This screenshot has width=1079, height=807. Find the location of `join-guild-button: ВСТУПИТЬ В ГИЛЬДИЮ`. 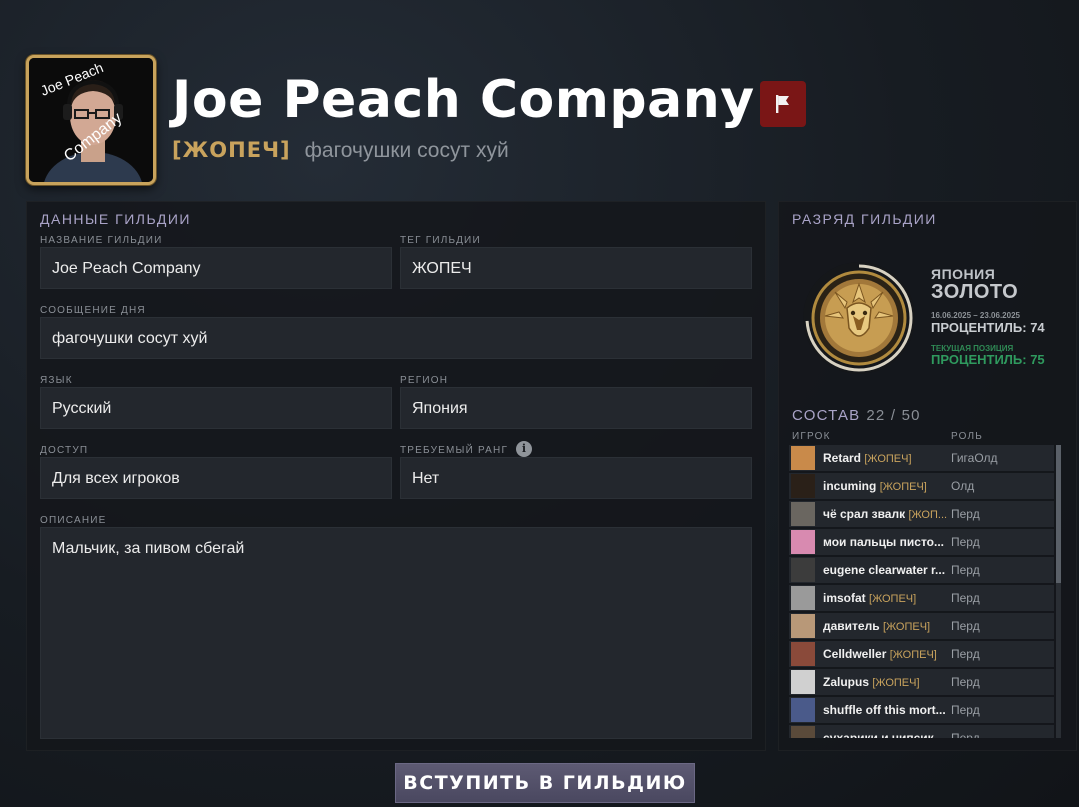

join-guild-button: ВСТУПИТЬ В ГИЛЬДИЮ is located at coordinates (545, 783).